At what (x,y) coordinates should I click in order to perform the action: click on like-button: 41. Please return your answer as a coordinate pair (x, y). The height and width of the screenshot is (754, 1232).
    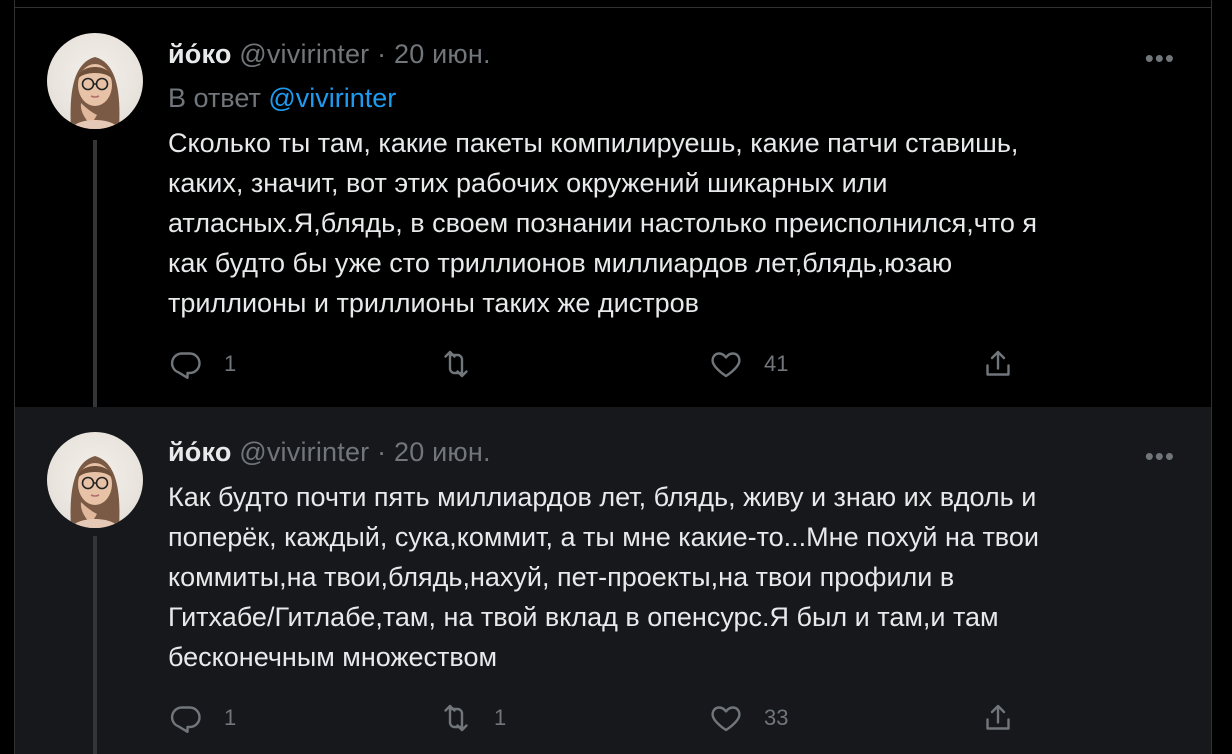
    Looking at the image, I should click on (748, 364).